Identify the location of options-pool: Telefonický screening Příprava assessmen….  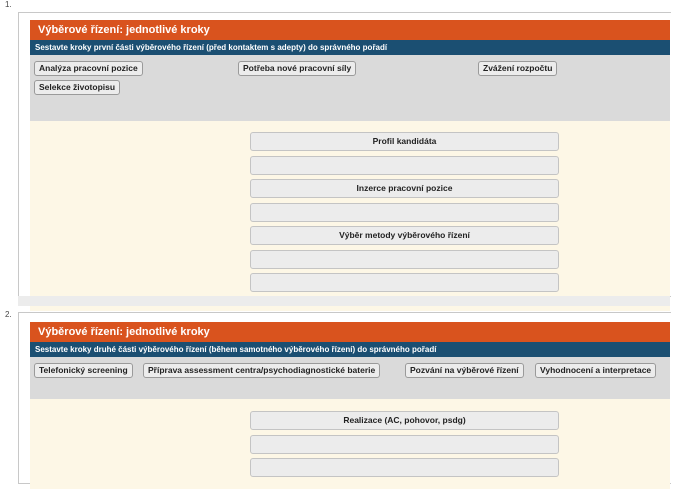
(350, 378).